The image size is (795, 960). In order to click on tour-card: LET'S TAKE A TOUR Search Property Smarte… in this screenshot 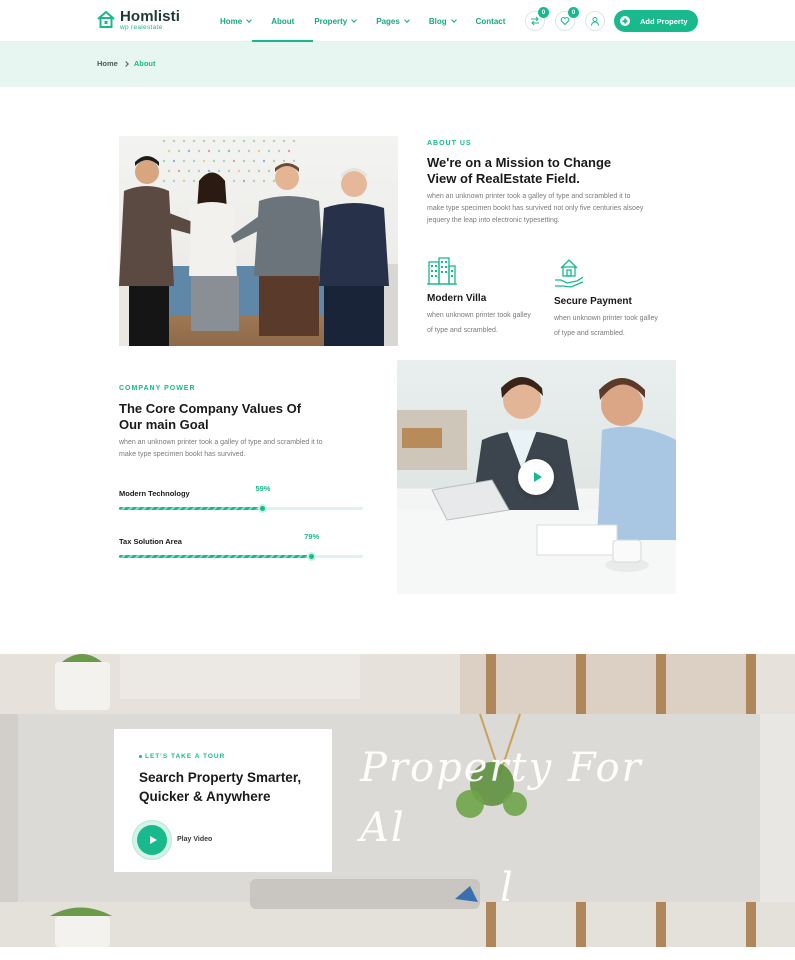, I will do `click(223, 800)`.